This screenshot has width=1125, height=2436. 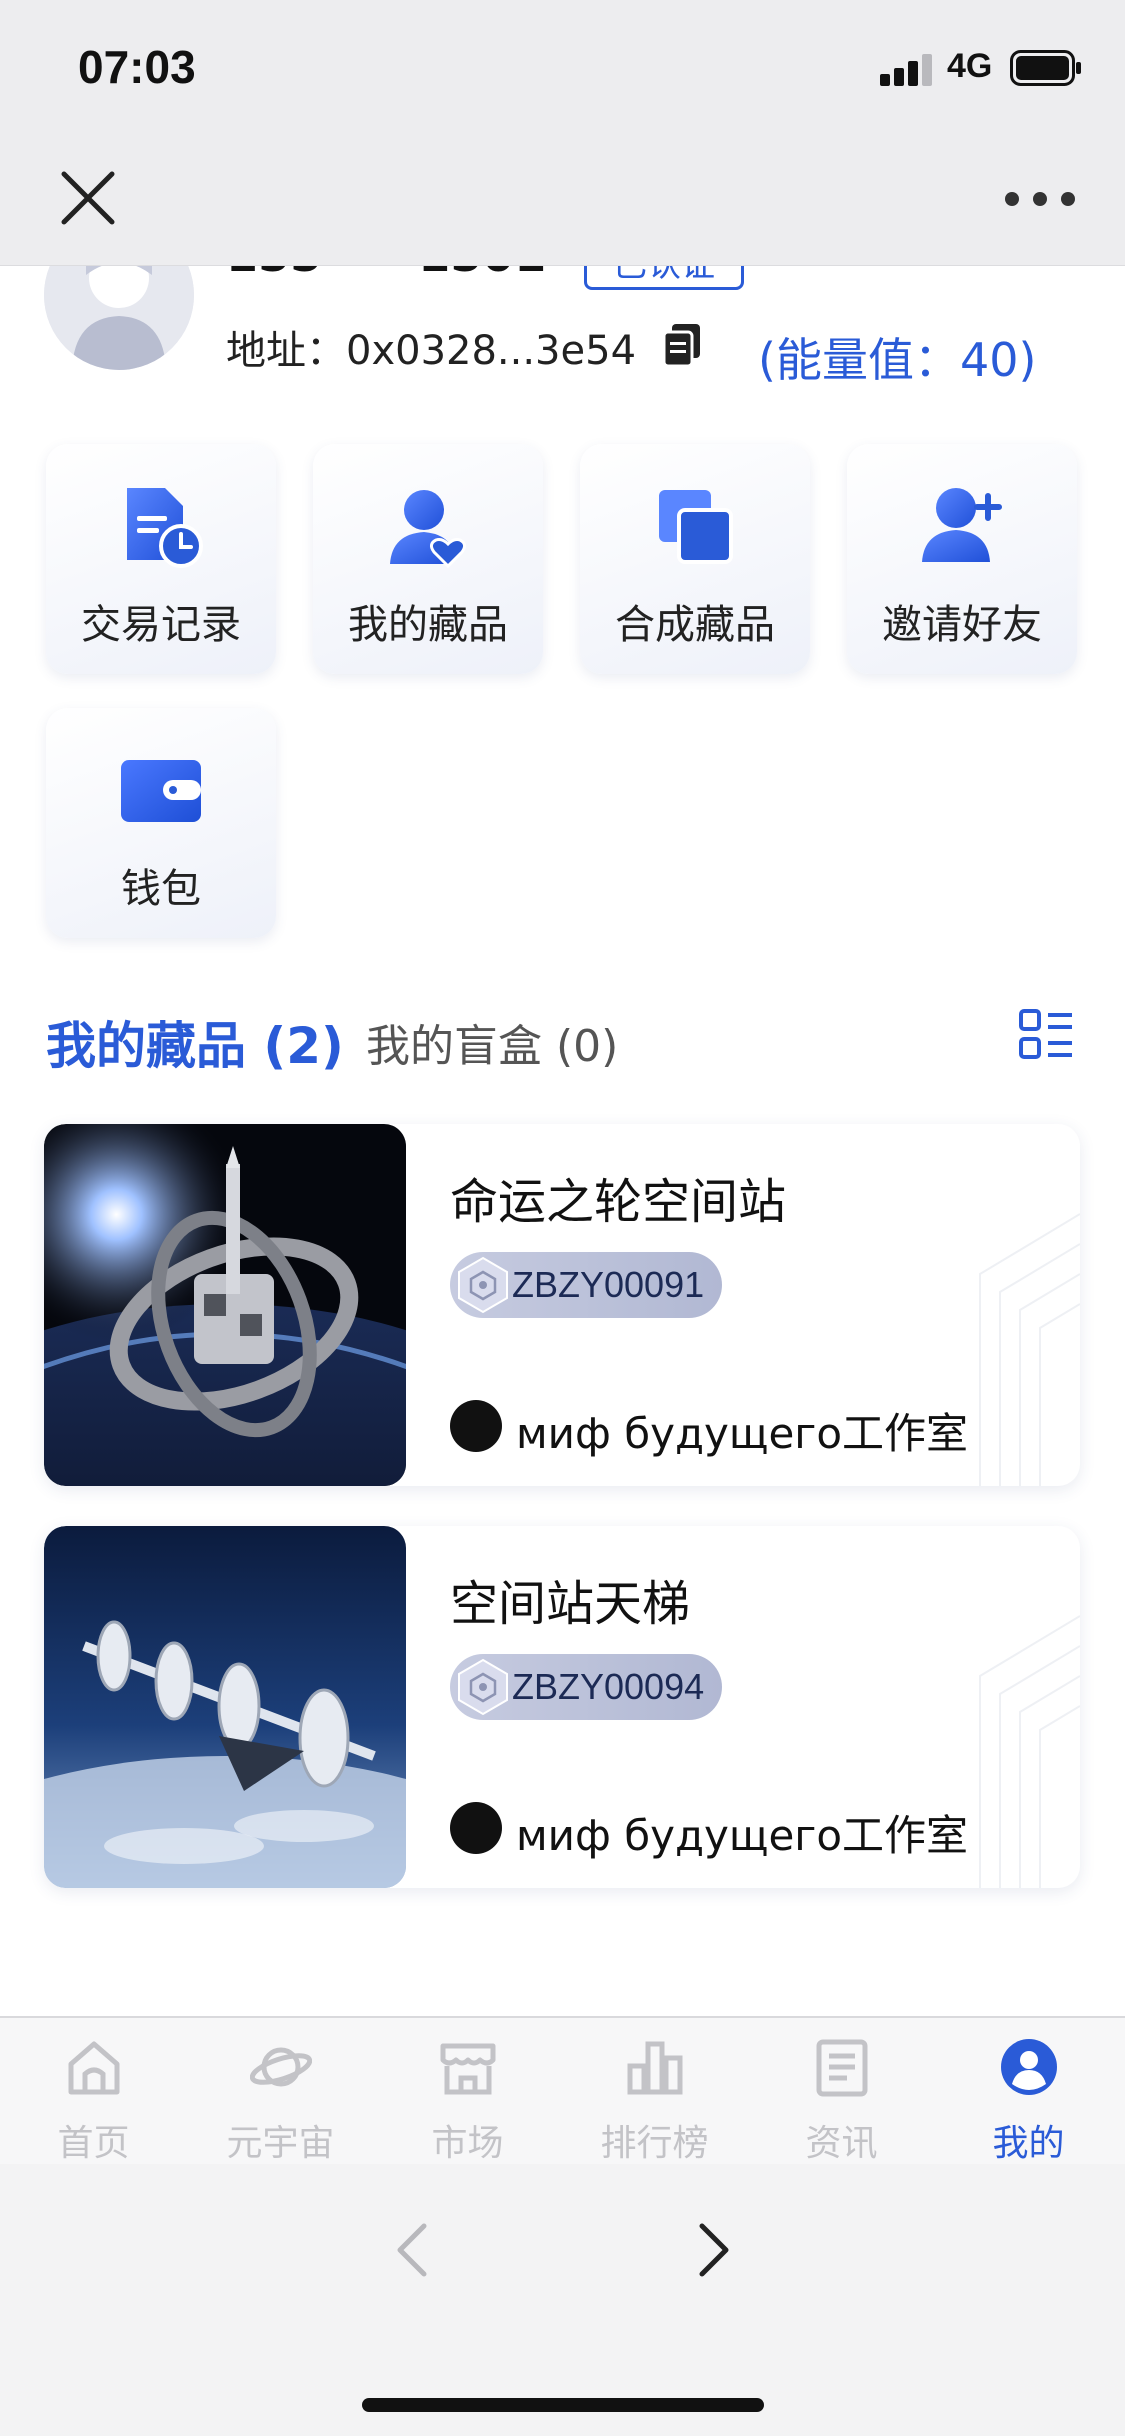 I want to click on nav-item-metaverse: 元宇宙, so click(x=280, y=2092).